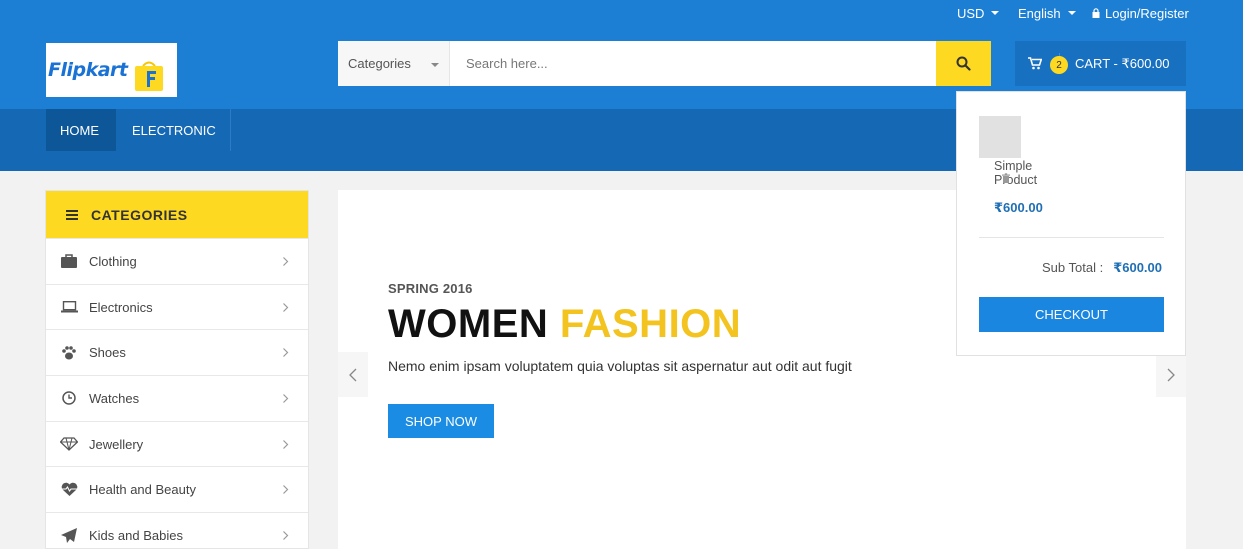 Image resolution: width=1243 pixels, height=549 pixels. I want to click on cart-label: CART - ₹600.00, so click(1122, 63).